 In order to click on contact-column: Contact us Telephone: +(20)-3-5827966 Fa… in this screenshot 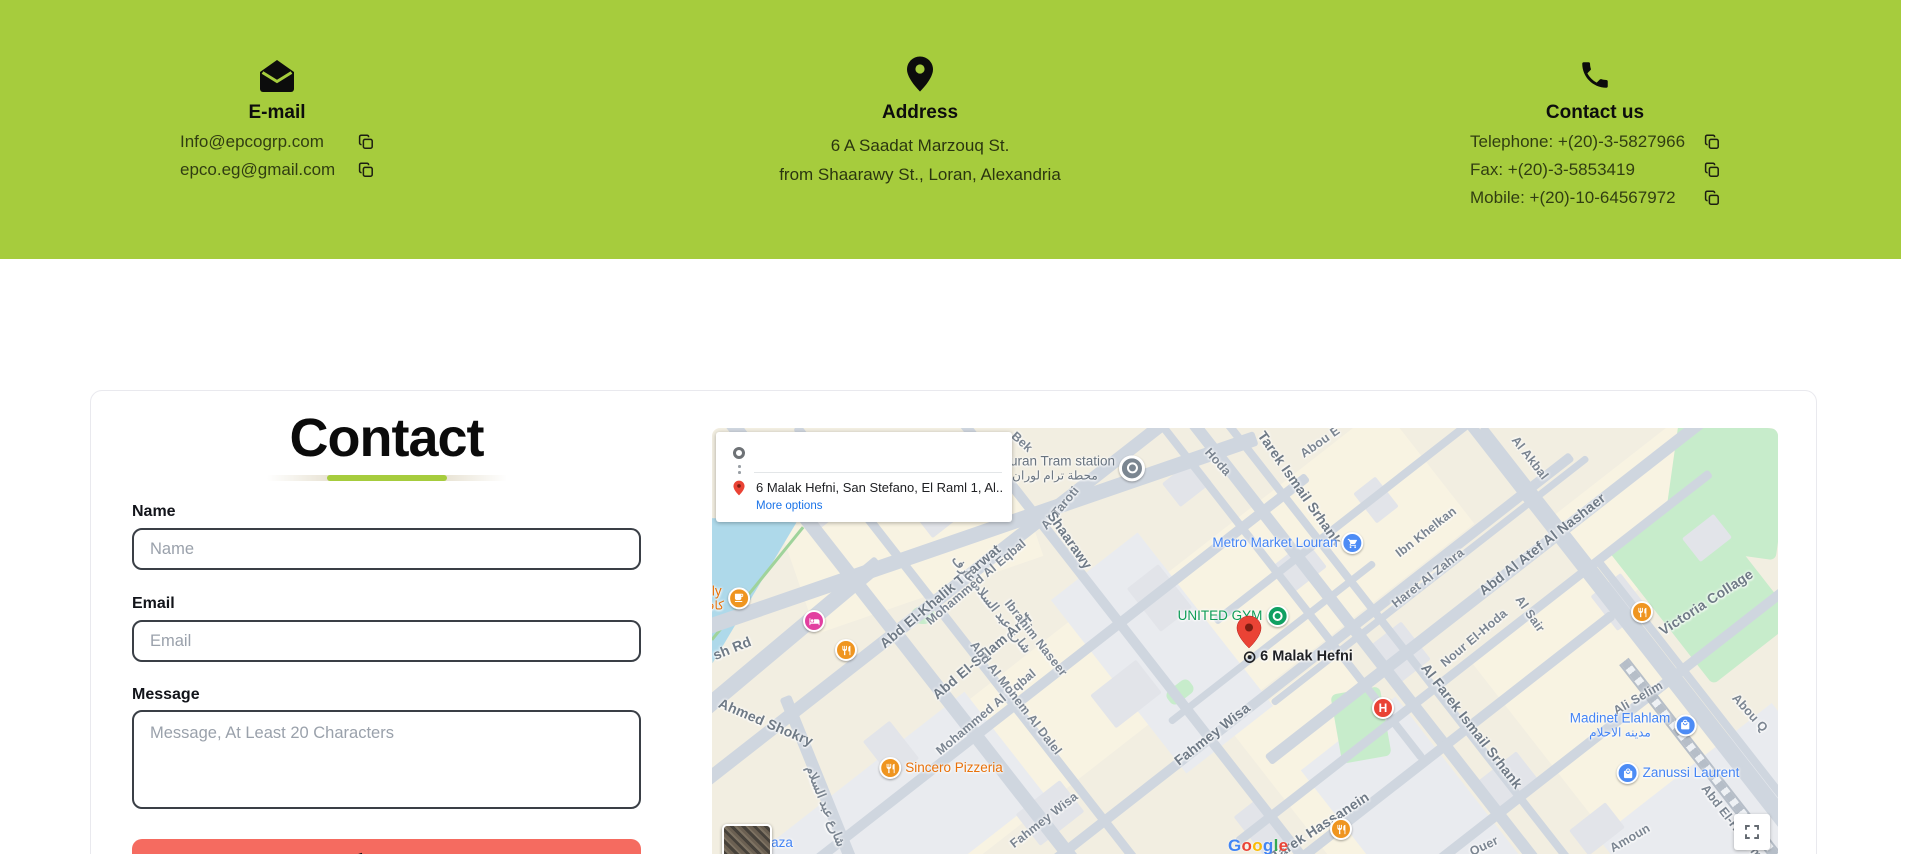, I will do `click(1595, 132)`.